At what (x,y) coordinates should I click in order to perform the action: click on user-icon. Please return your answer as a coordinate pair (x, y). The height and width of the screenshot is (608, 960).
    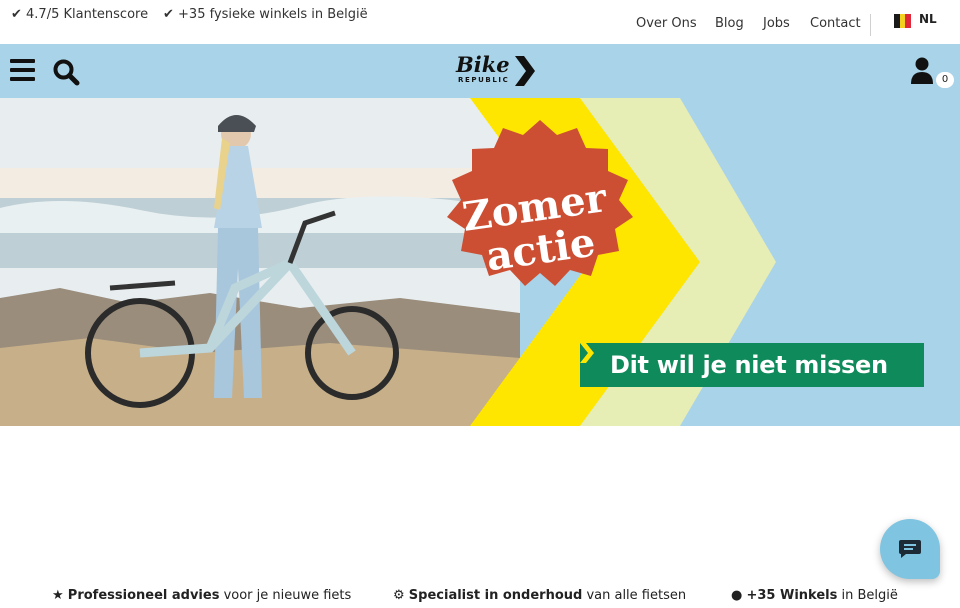
    Looking at the image, I should click on (922, 71).